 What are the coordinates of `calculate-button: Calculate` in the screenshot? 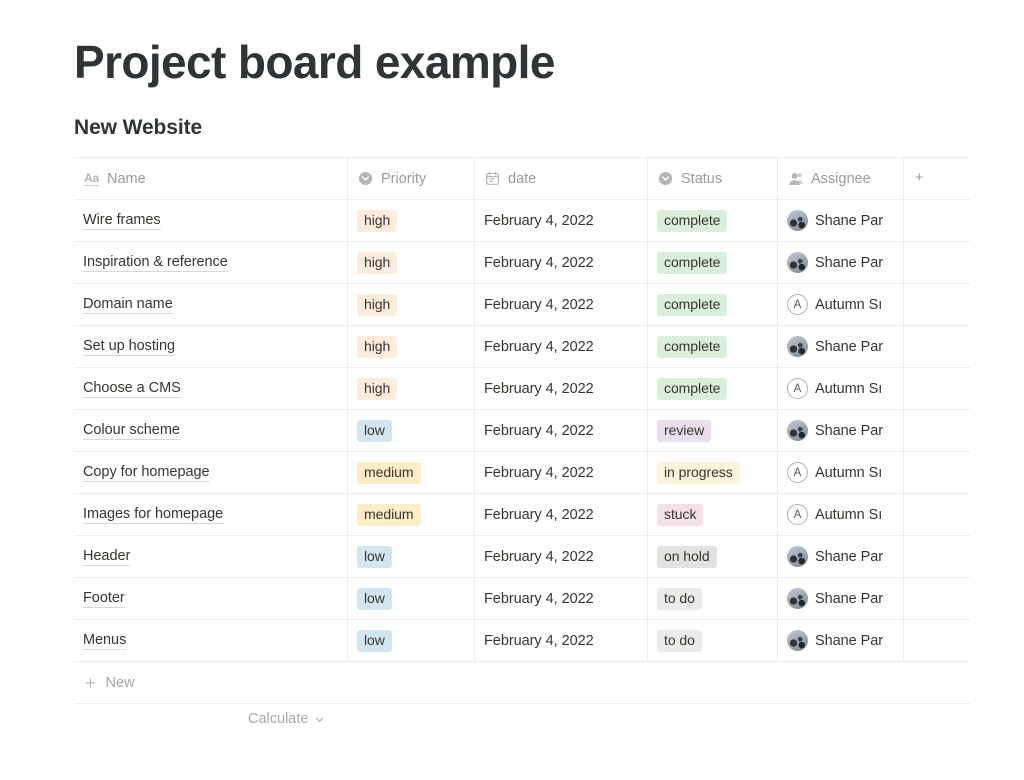 It's located at (286, 719).